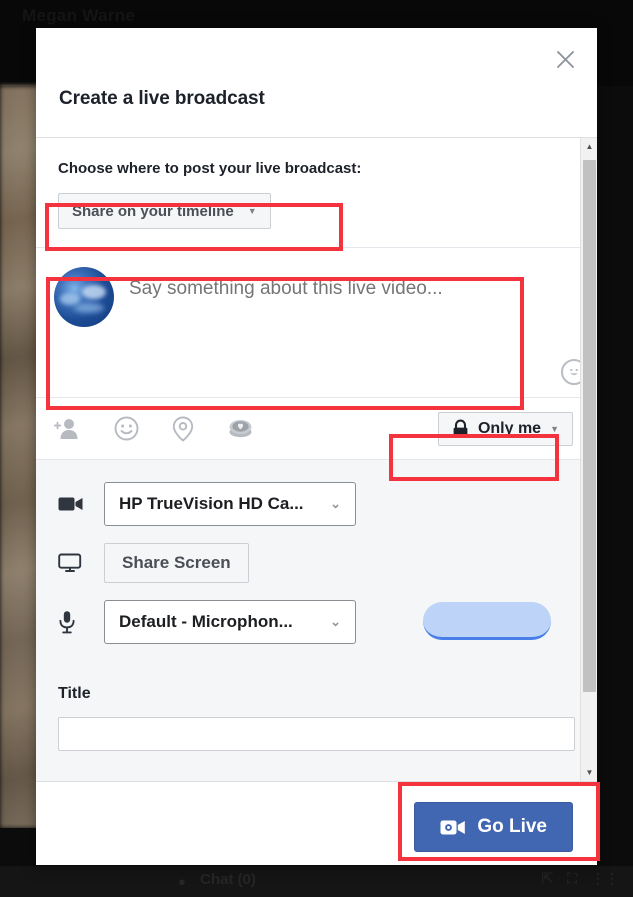  Describe the element at coordinates (183, 429) in the screenshot. I see `check-in-location-icon` at that location.